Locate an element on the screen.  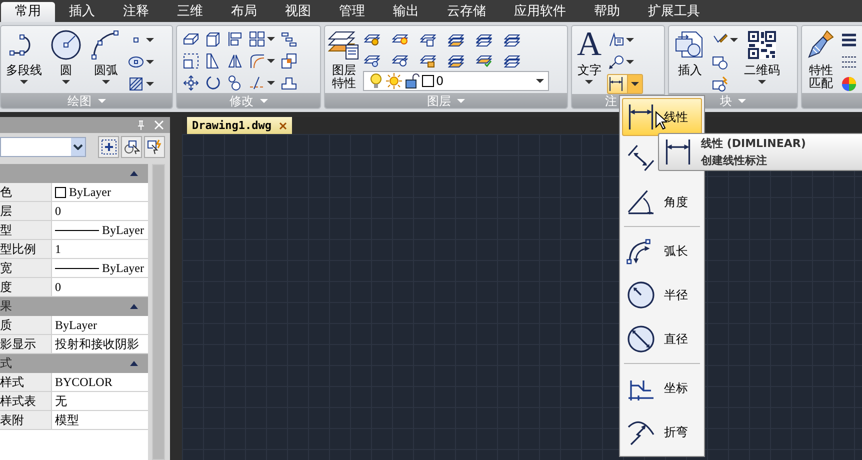
panel-title: 绘图 is located at coordinates (80, 101).